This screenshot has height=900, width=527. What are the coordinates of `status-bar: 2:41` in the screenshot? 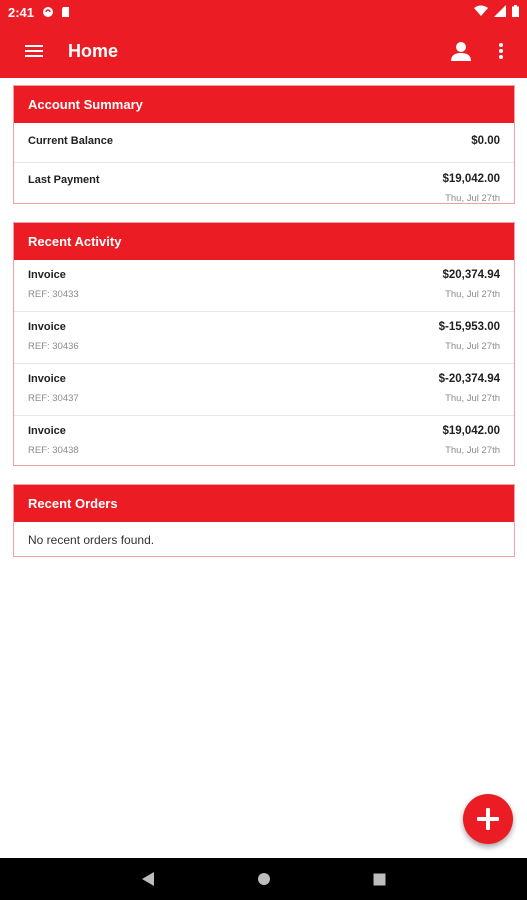 It's located at (263, 12).